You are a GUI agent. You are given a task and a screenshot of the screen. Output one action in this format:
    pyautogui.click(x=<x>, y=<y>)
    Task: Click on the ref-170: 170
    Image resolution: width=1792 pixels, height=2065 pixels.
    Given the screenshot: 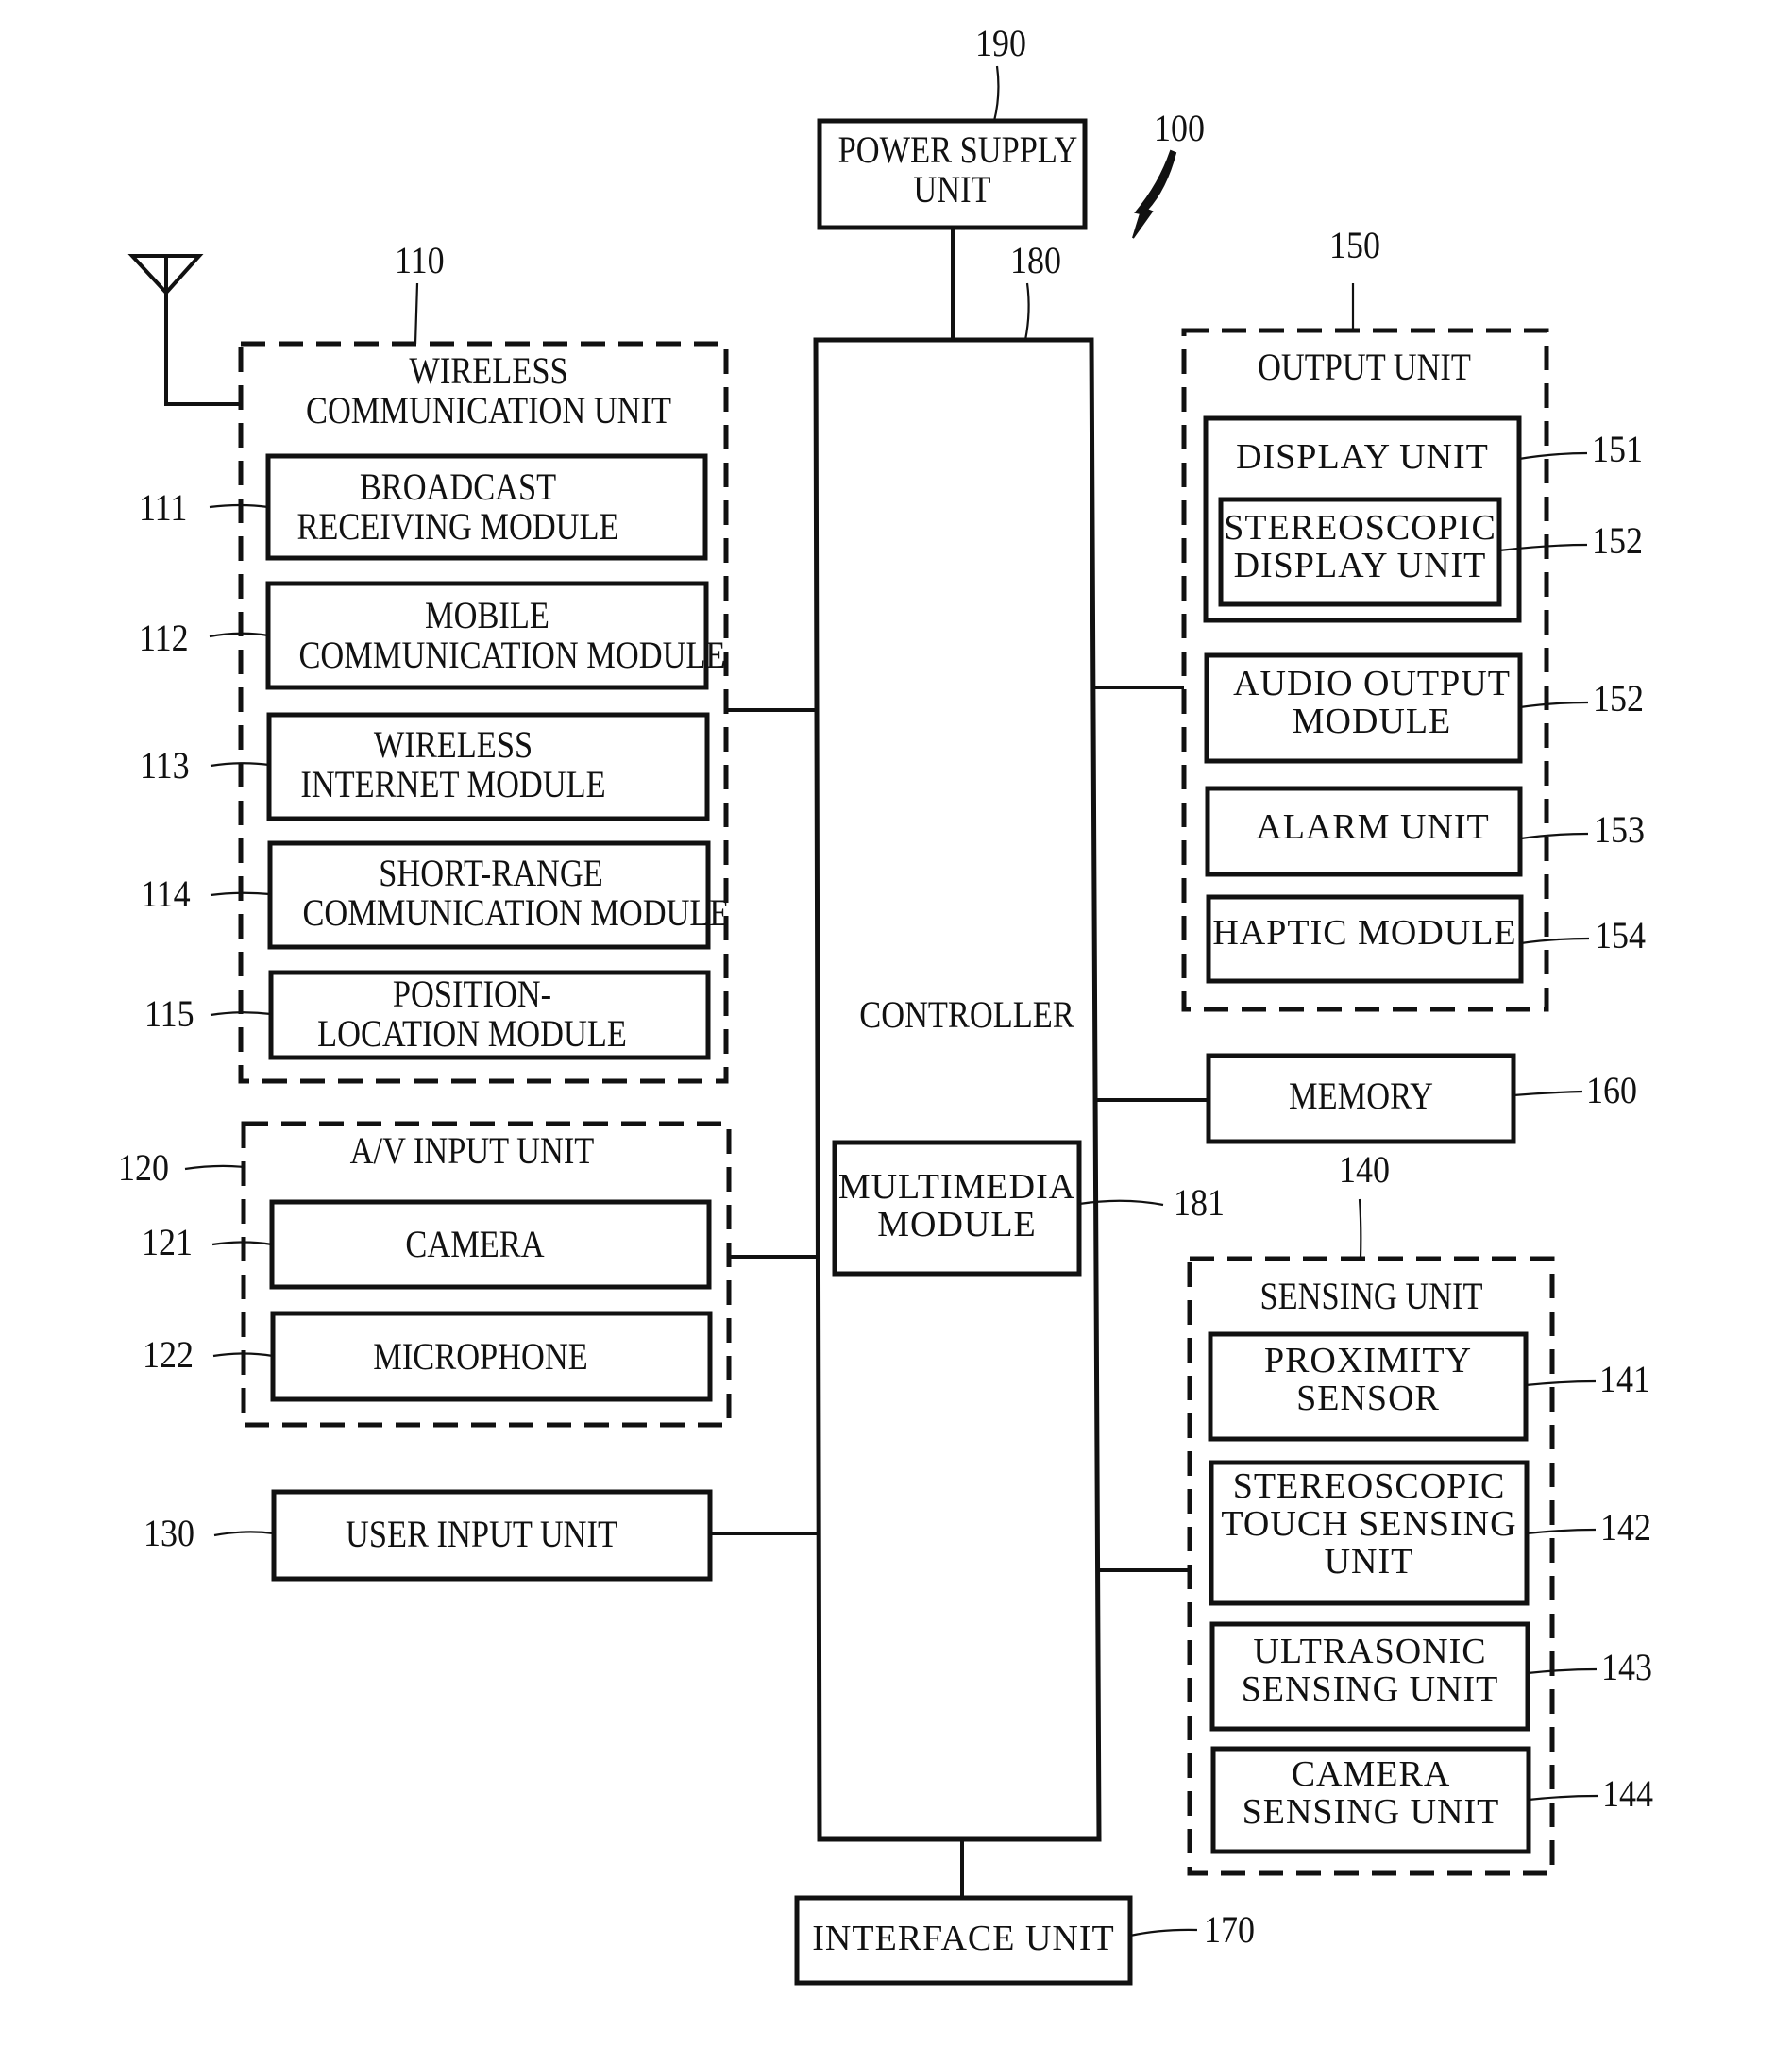 What is the action you would take?
    pyautogui.click(x=1230, y=1930)
    